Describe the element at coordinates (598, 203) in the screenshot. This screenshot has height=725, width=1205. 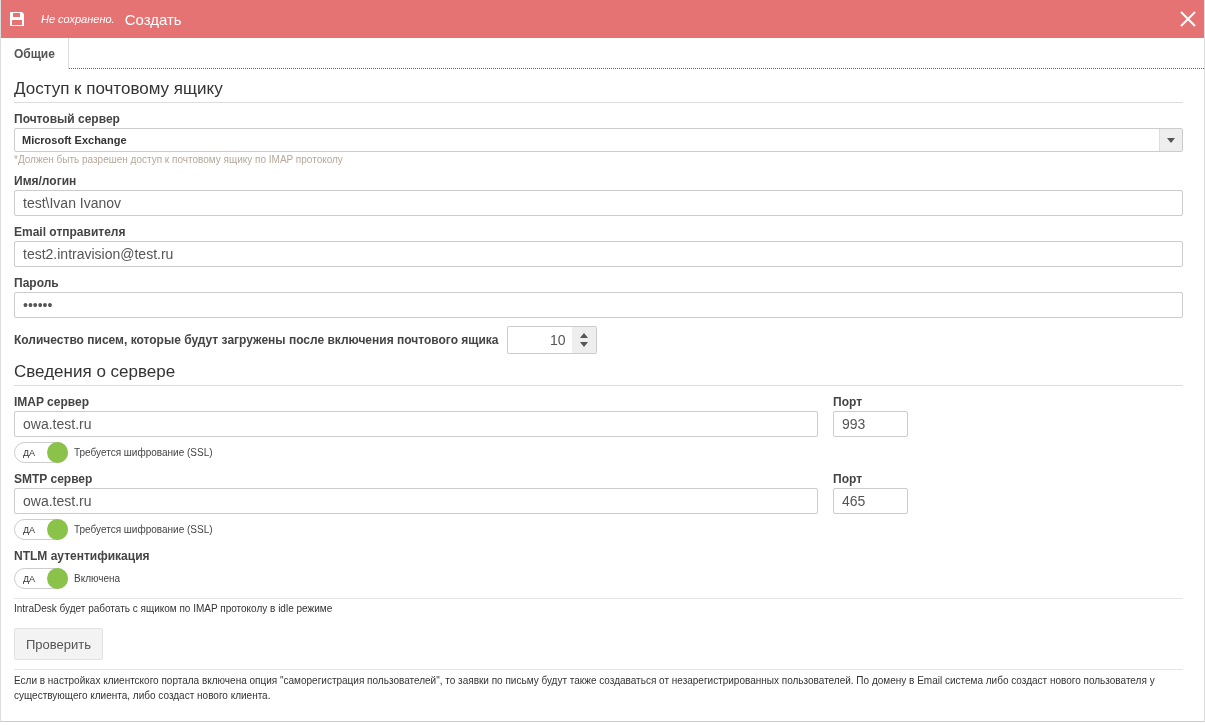
I see `input-field: test\Ivan Ivanov` at that location.